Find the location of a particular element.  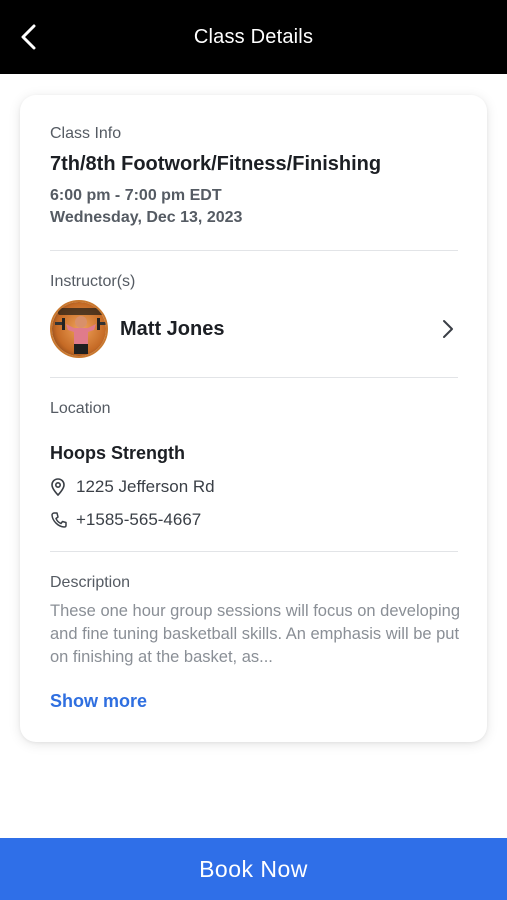

map-pin-icon is located at coordinates (59, 487).